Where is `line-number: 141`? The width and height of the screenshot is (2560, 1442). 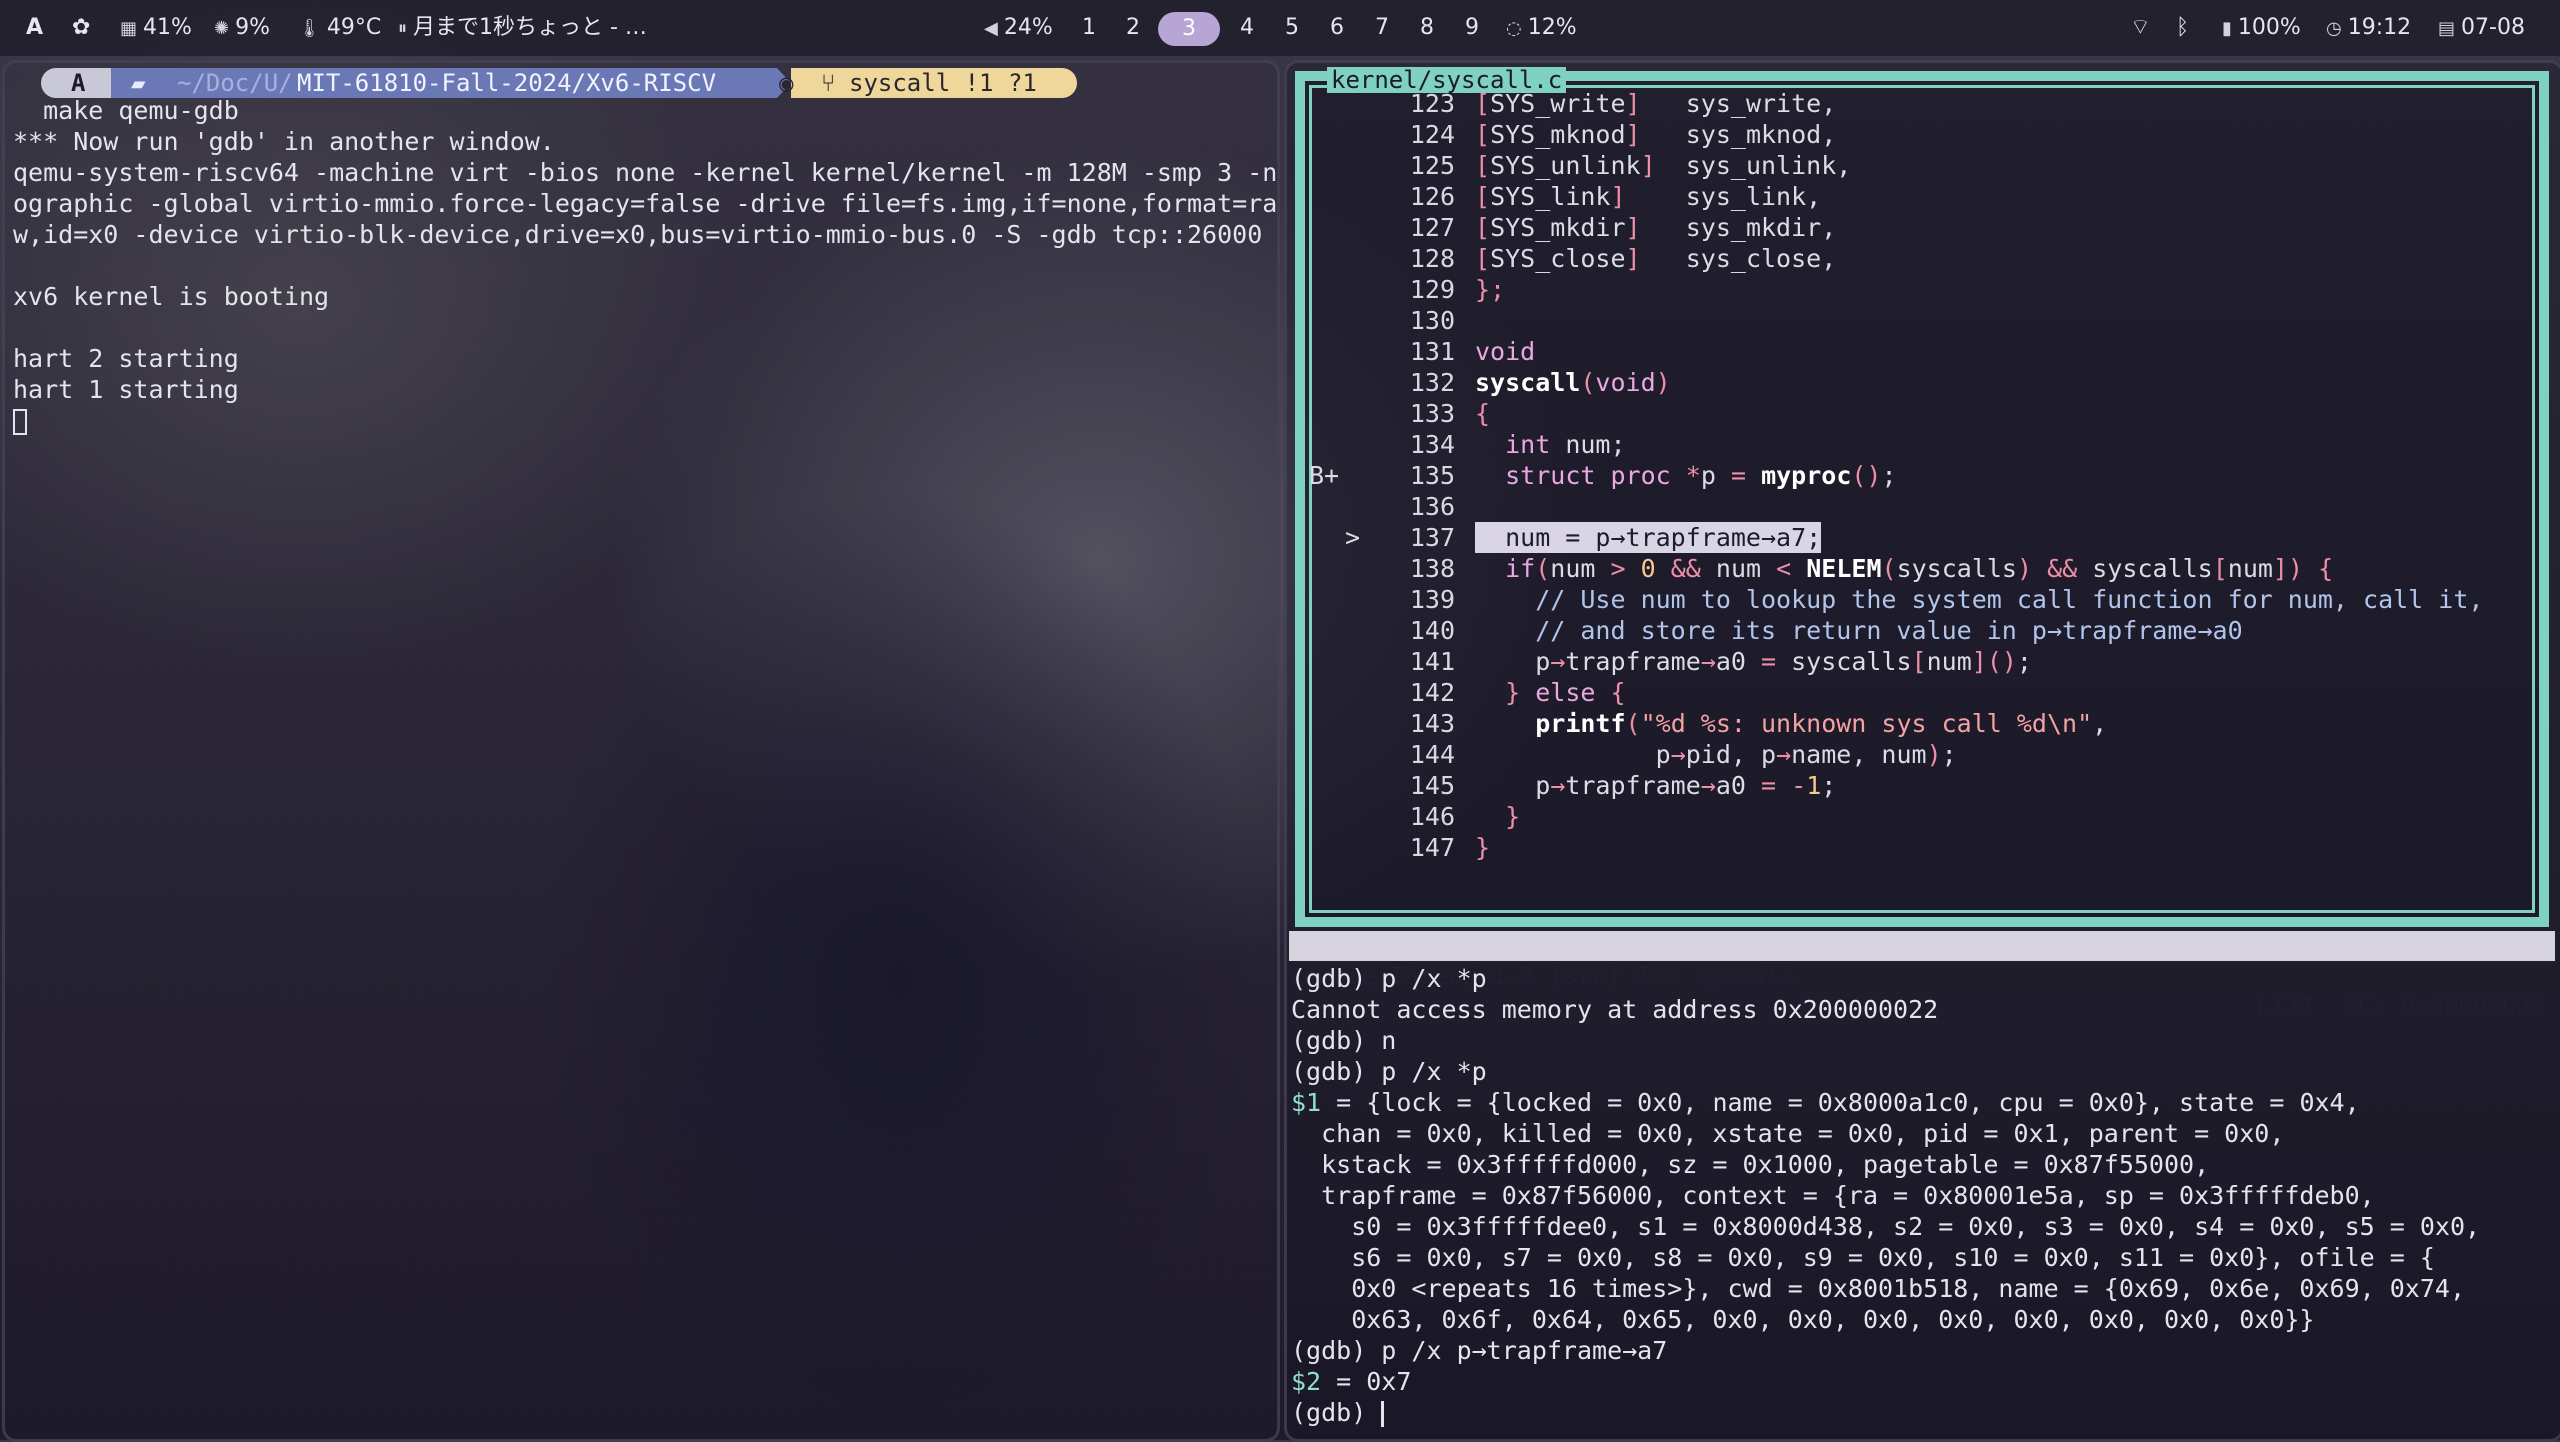
line-number: 141 is located at coordinates (1432, 661).